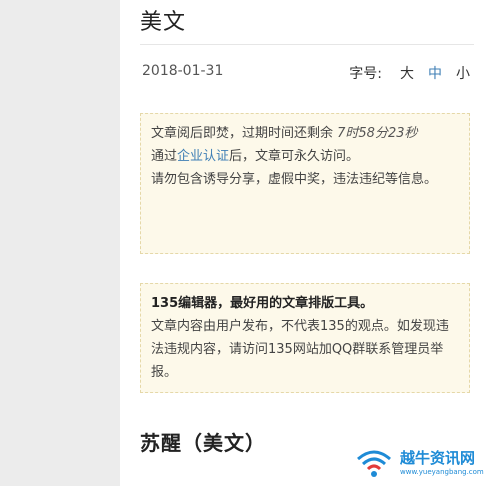 This screenshot has height=486, width=504. What do you see at coordinates (294, 179) in the screenshot?
I see `warning-line: 请勿包含诱导分享，虚假中奖，违法违纪等信息。` at bounding box center [294, 179].